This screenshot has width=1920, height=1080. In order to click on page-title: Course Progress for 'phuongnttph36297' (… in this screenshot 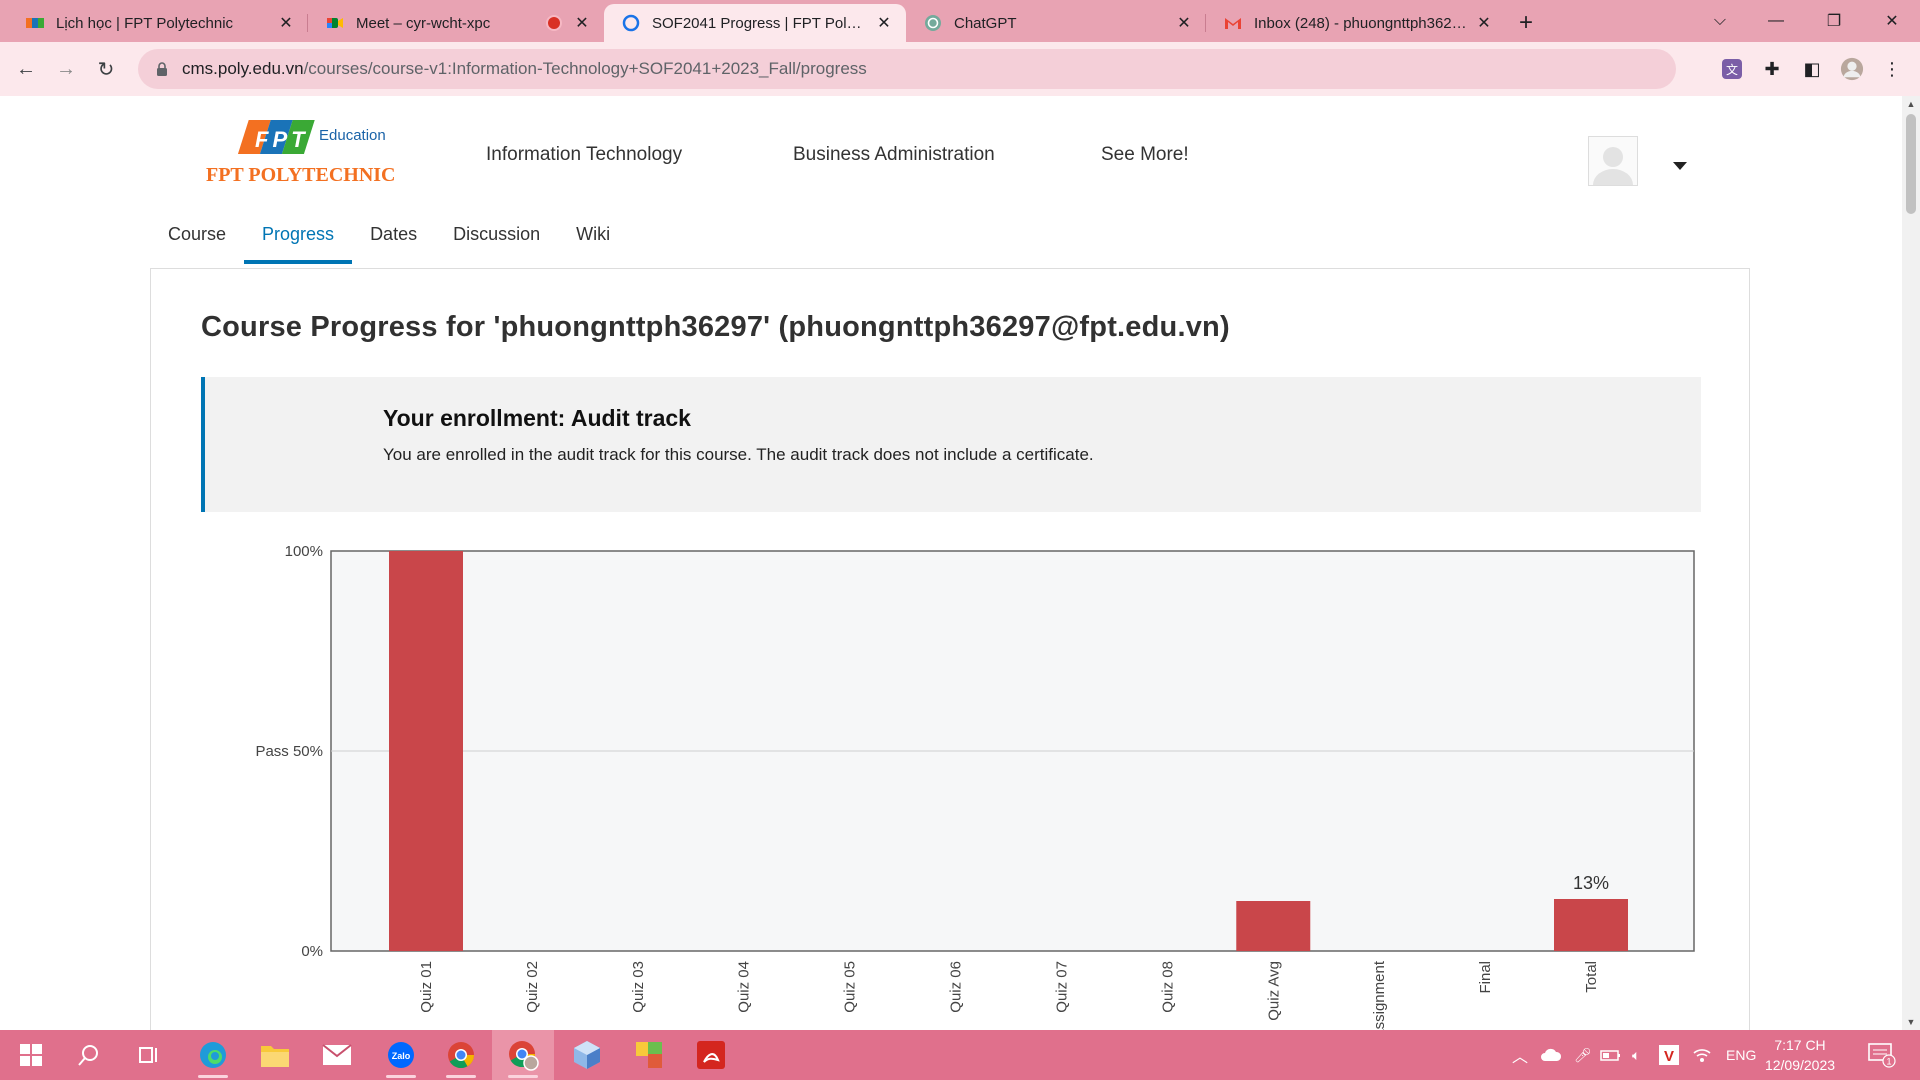, I will do `click(715, 327)`.